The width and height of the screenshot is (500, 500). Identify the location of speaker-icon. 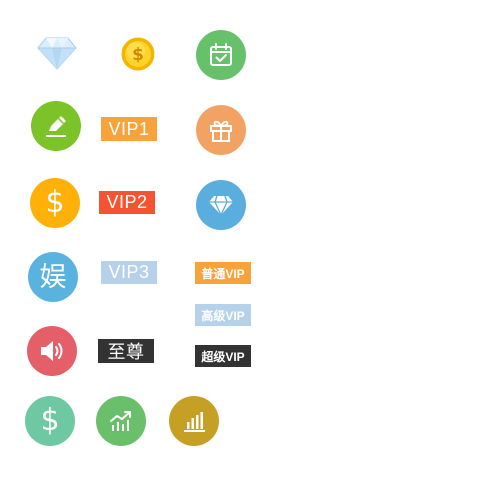
(52, 351).